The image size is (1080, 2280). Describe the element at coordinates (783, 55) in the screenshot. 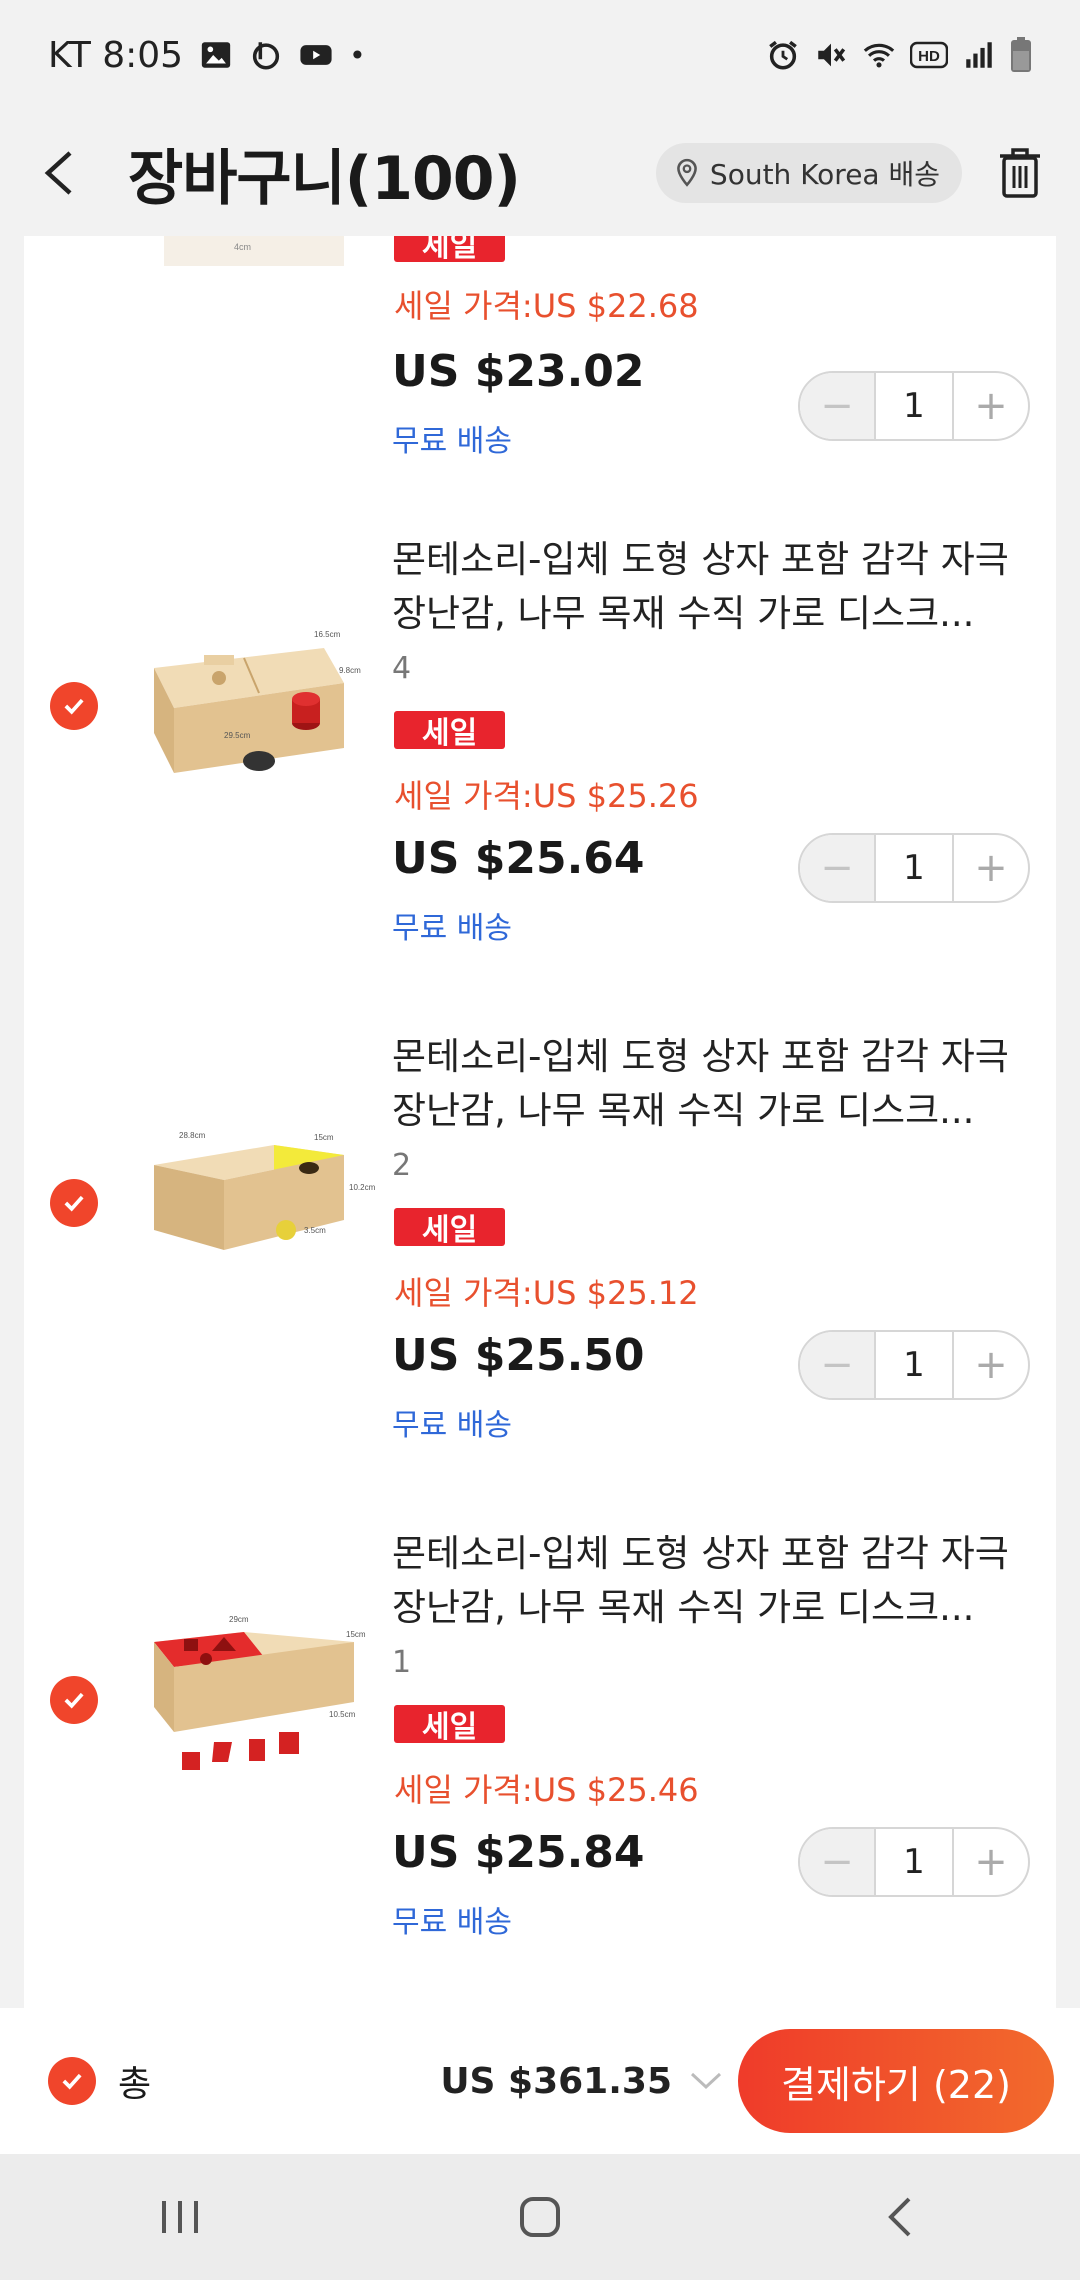

I see `alarm-icon` at that location.